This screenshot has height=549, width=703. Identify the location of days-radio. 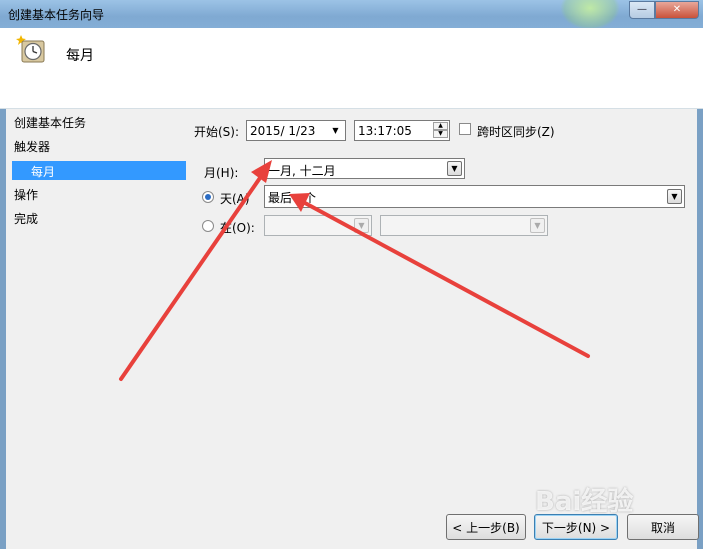
(208, 197).